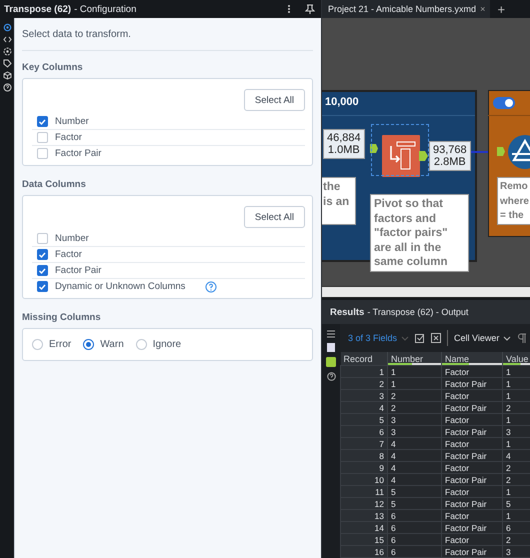  What do you see at coordinates (504, 103) in the screenshot?
I see `toggle-switch` at bounding box center [504, 103].